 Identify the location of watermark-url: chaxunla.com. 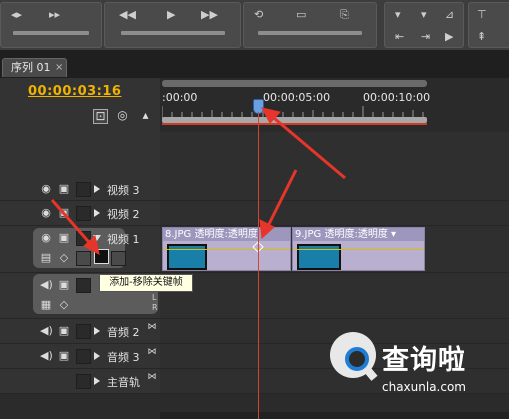
(424, 387).